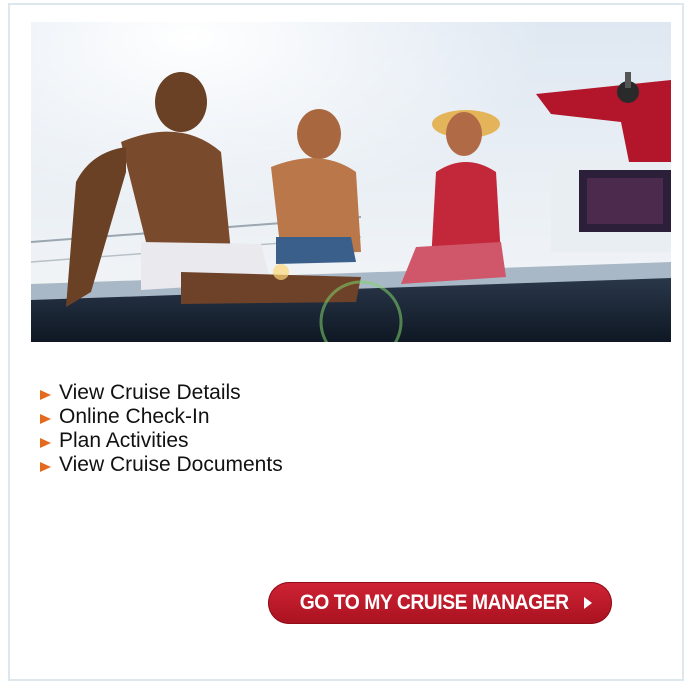 The image size is (687, 687). Describe the element at coordinates (150, 393) in the screenshot. I see `link-label: View Cruise Details` at that location.